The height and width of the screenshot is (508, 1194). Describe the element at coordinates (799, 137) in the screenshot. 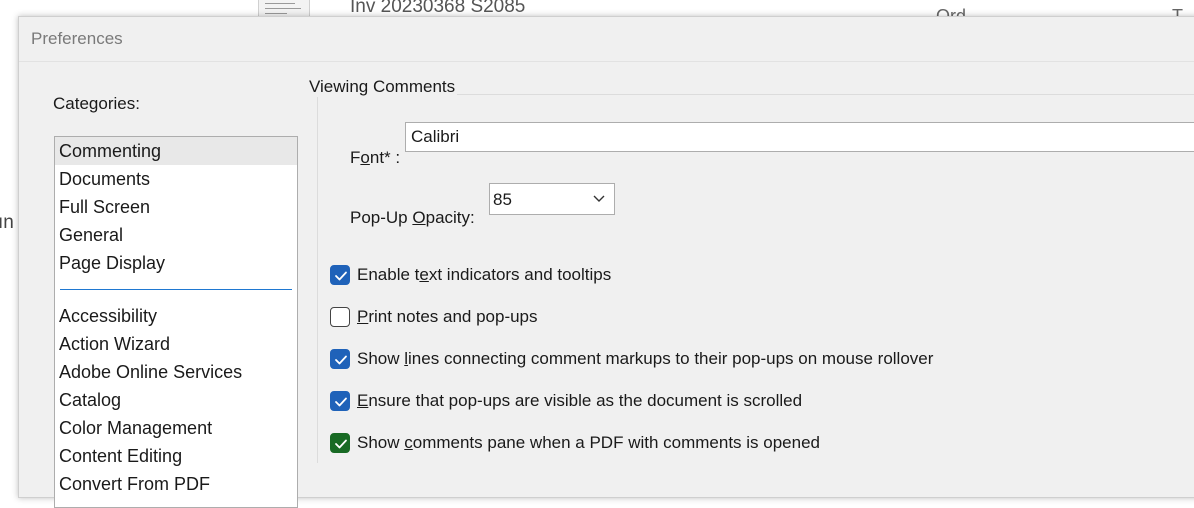

I see `font-field: Calibri` at that location.